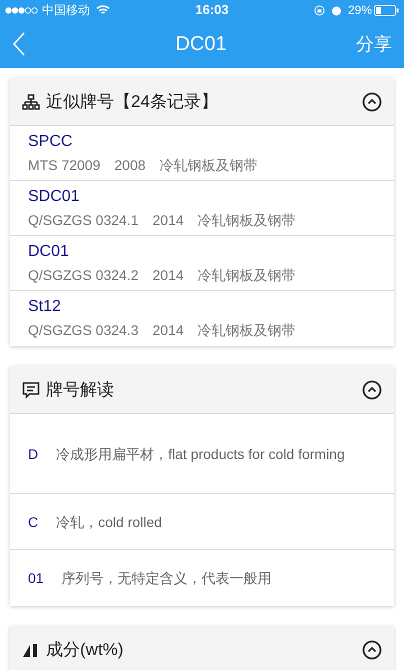 The image size is (404, 670). Describe the element at coordinates (109, 522) in the screenshot. I see `code-meaning: 冷轧，cold rolled` at that location.